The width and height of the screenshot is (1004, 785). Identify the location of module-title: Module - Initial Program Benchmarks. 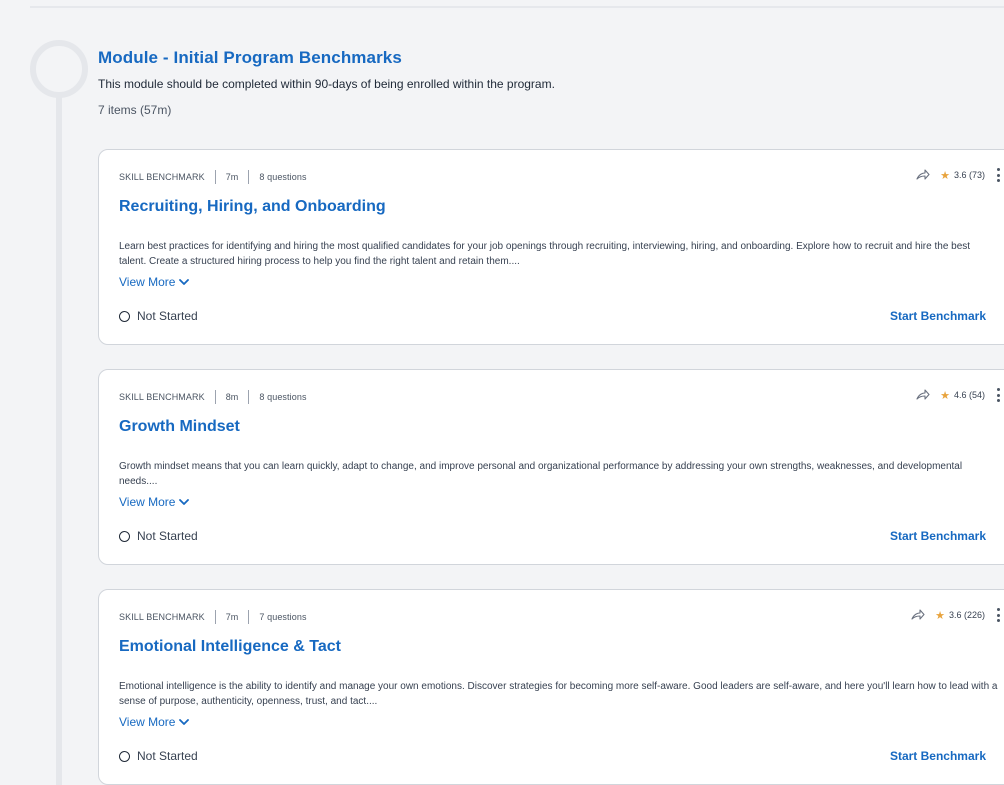
(250, 57).